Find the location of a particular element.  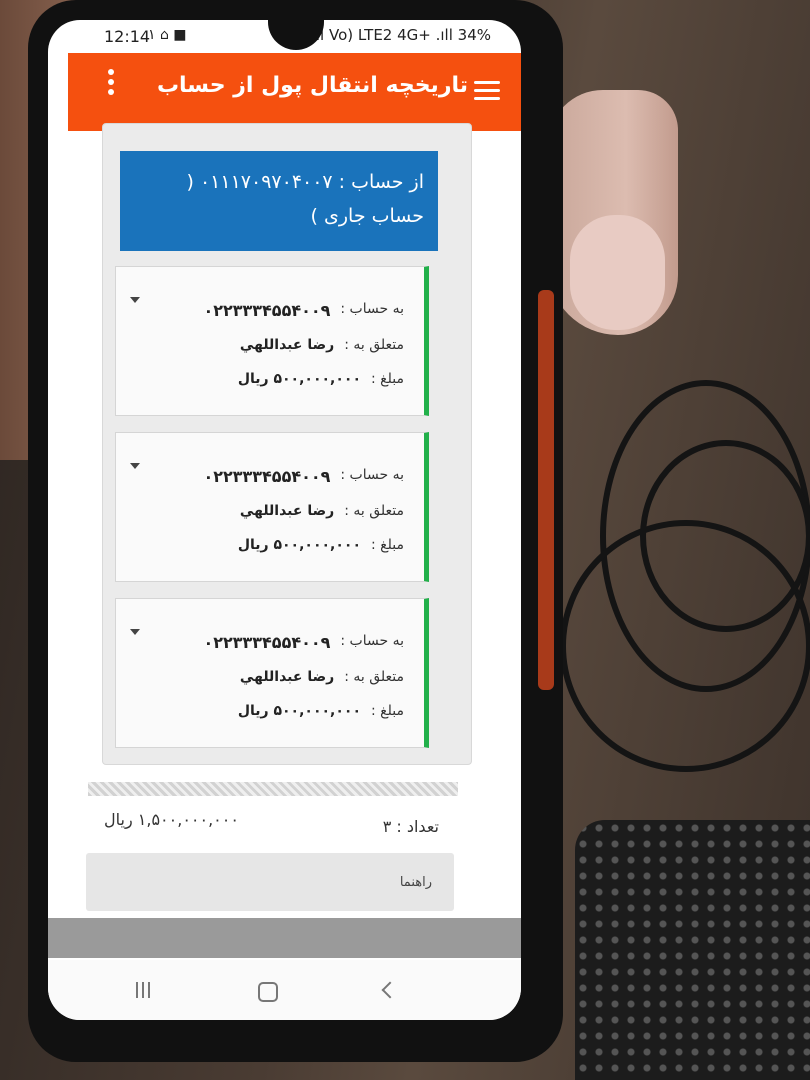

footer-strip is located at coordinates (284, 938).